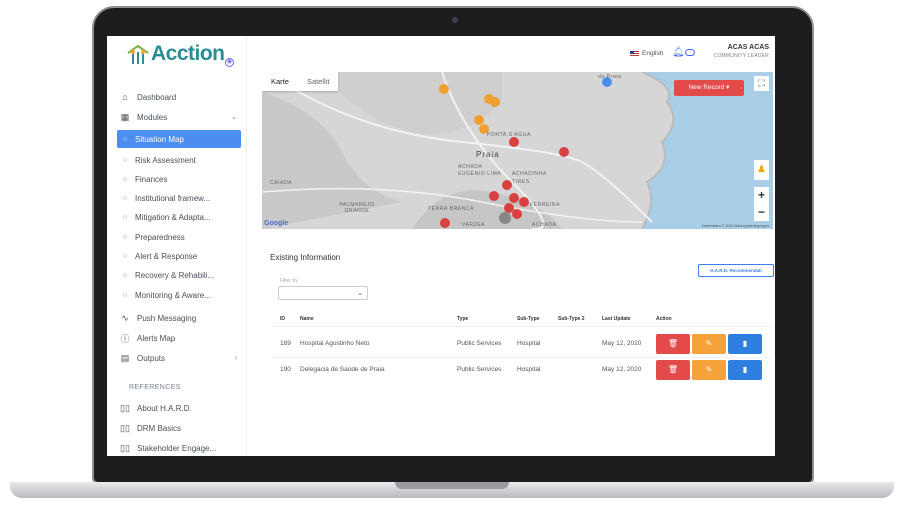 The image size is (909, 511). What do you see at coordinates (289, 281) in the screenshot?
I see `filter-label: Filter by` at bounding box center [289, 281].